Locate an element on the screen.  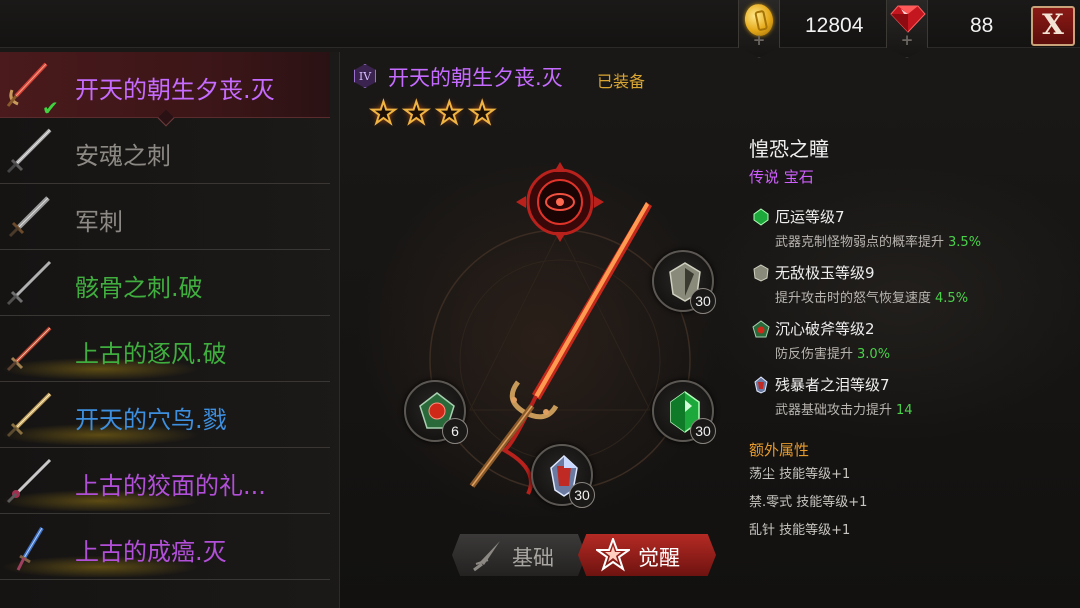
tab-awaken: 觉醒 is located at coordinates (647, 555).